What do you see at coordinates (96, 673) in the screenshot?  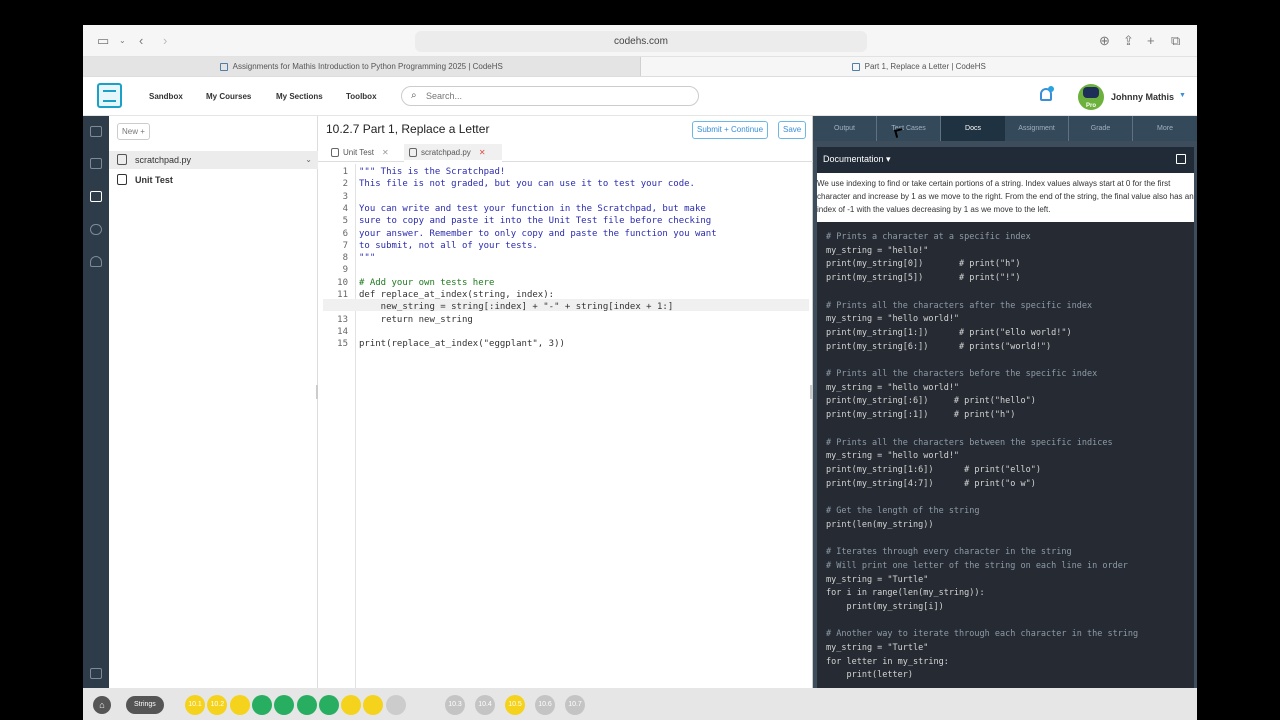 I see `layout-icon` at bounding box center [96, 673].